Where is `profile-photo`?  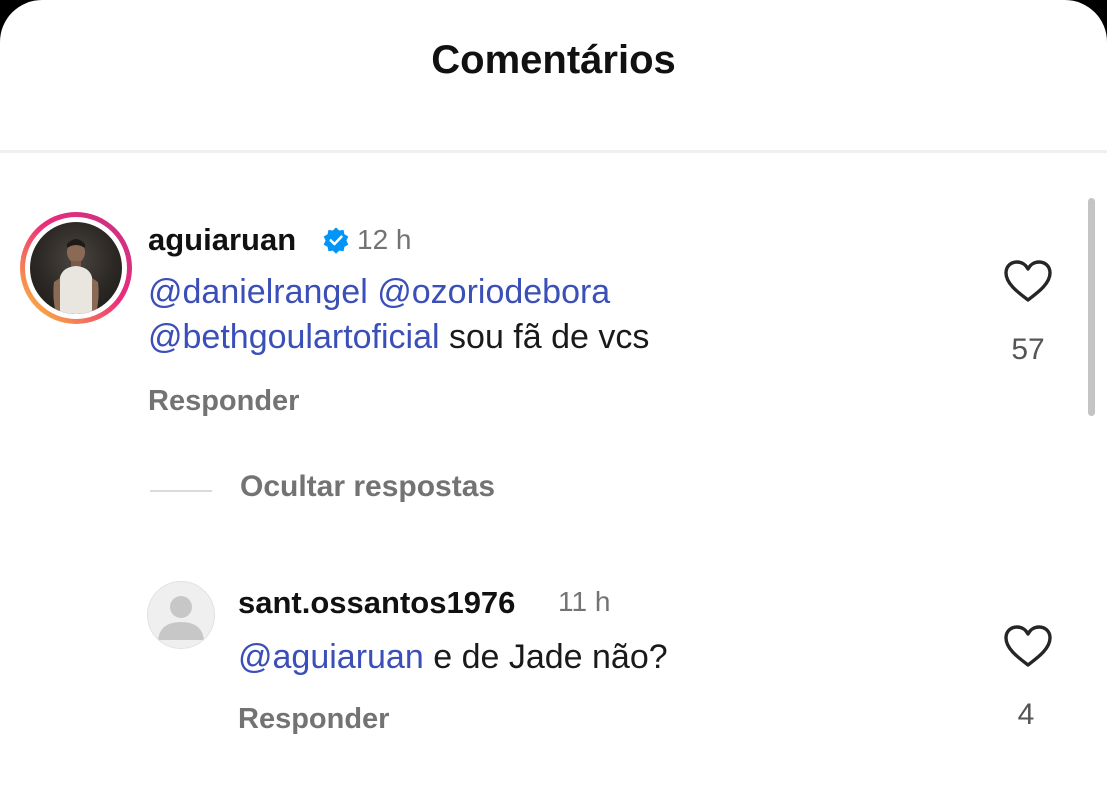 profile-photo is located at coordinates (76, 268).